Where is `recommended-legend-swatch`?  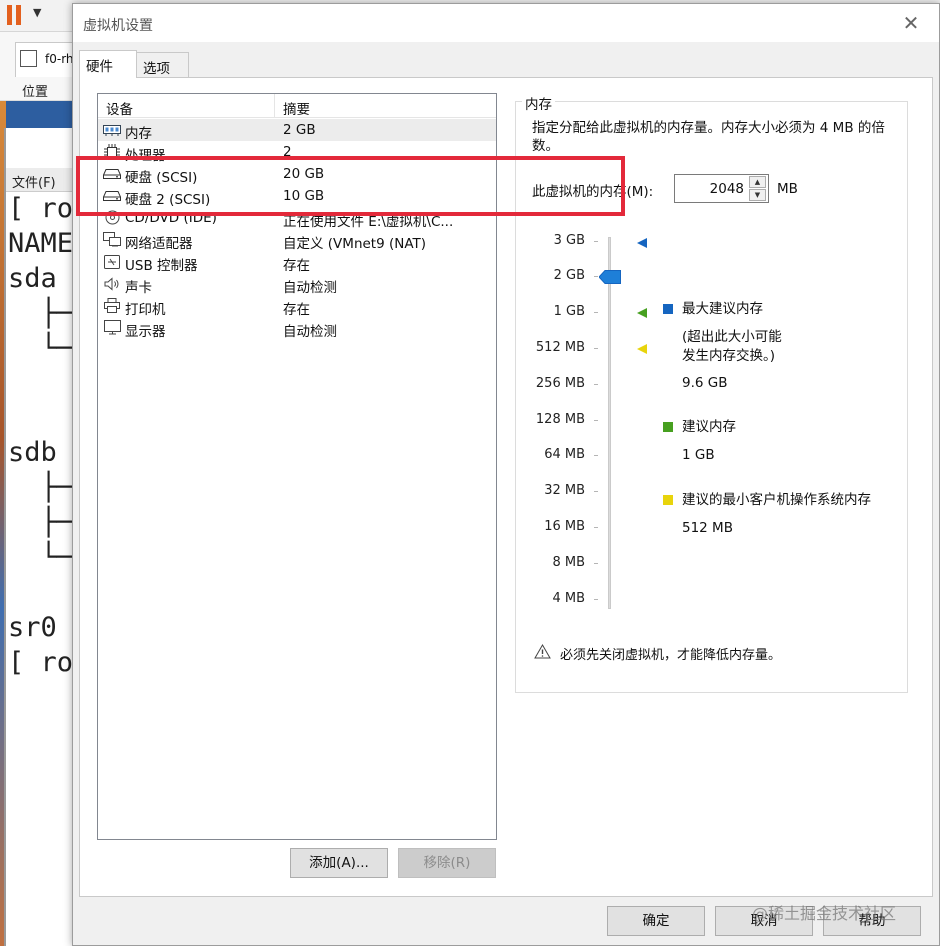 recommended-legend-swatch is located at coordinates (668, 427).